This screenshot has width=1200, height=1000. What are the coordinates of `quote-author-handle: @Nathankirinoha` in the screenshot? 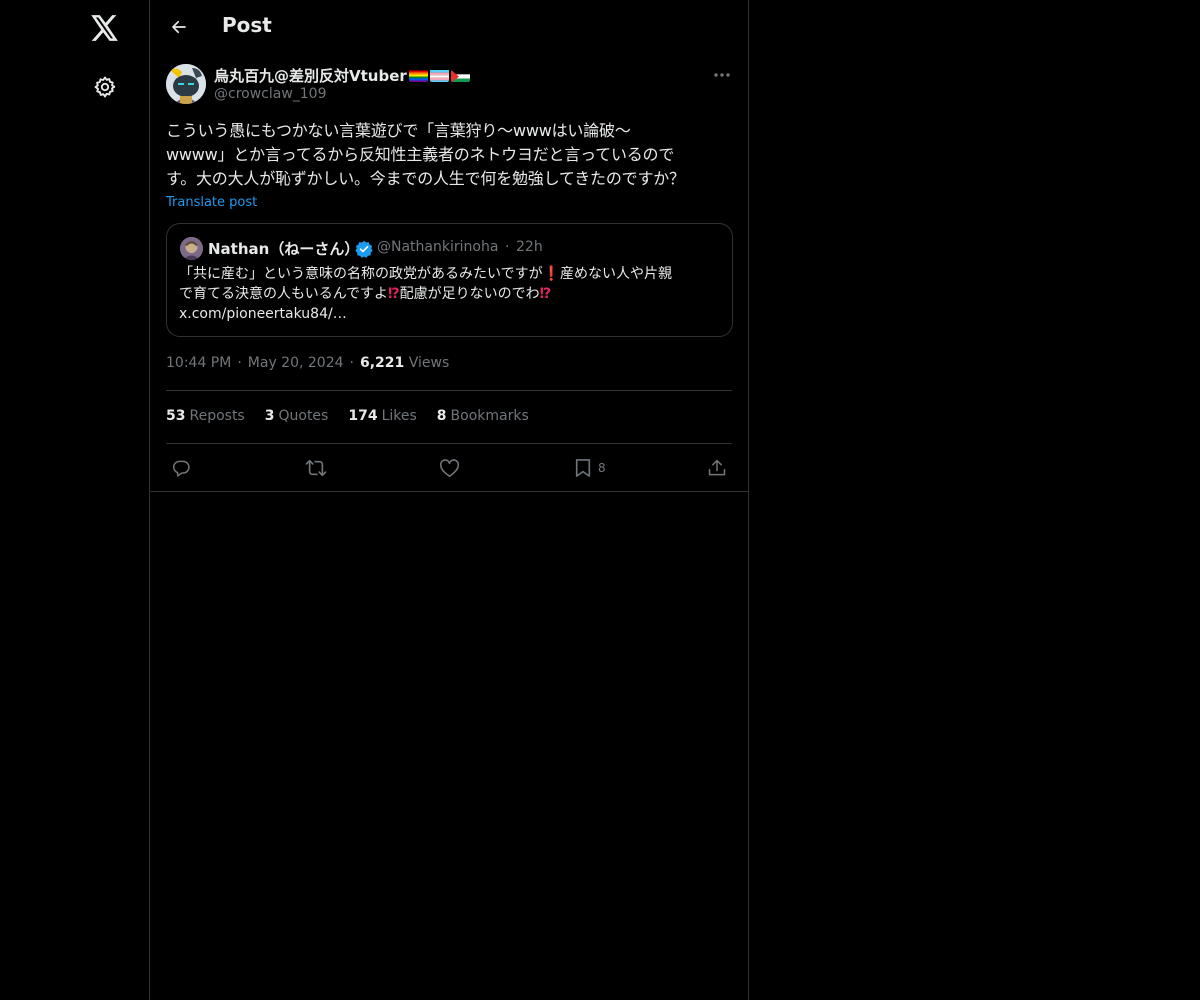 It's located at (438, 247).